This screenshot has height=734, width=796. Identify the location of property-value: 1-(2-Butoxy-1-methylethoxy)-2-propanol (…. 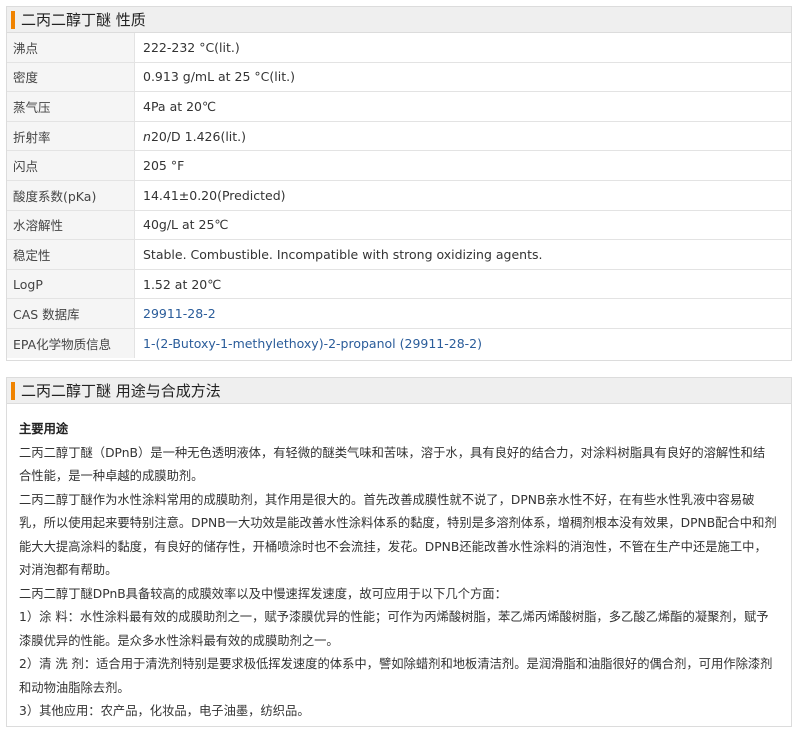
(463, 342).